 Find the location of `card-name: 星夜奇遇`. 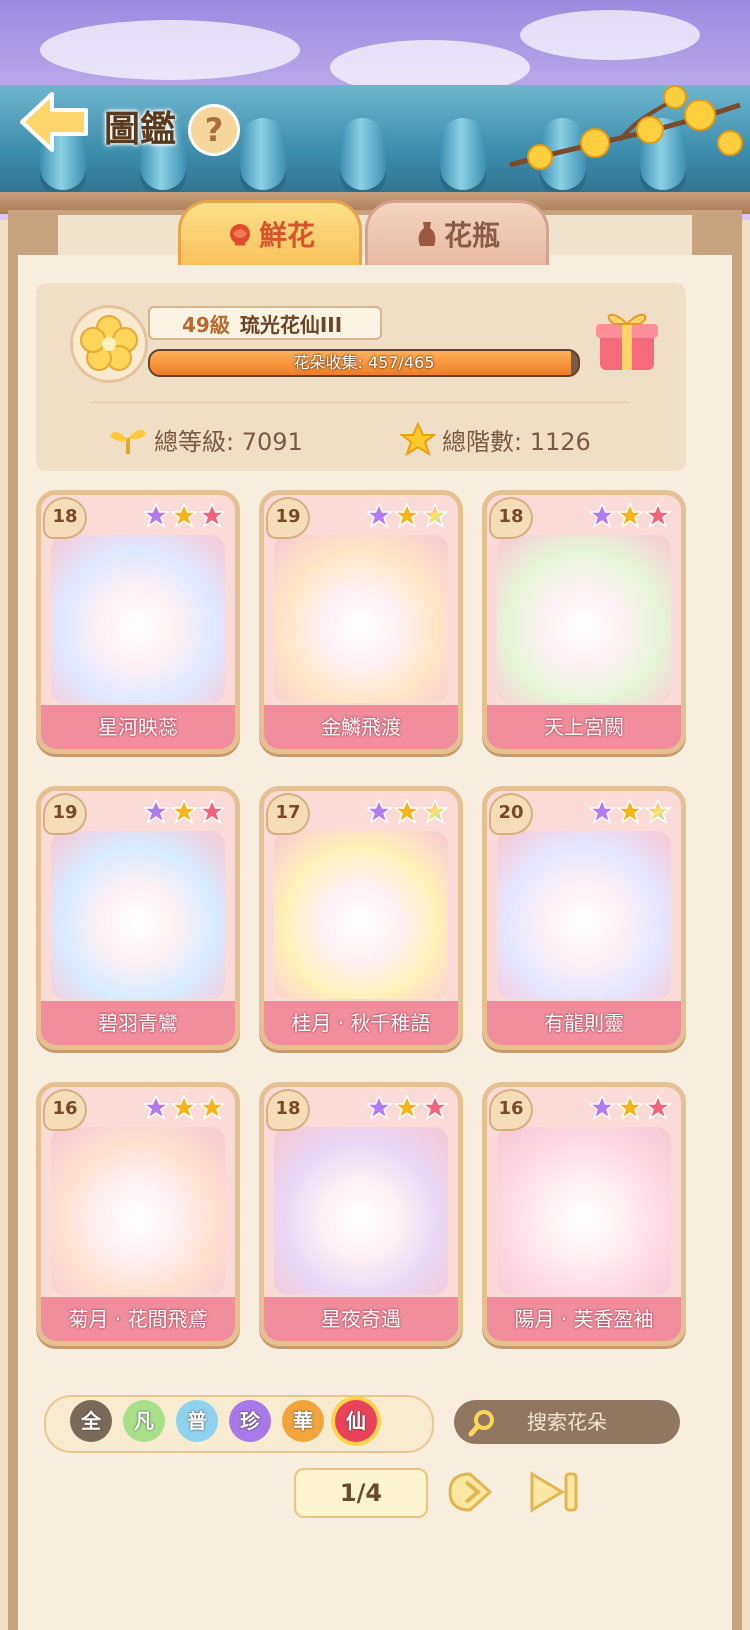

card-name: 星夜奇遇 is located at coordinates (361, 1319).